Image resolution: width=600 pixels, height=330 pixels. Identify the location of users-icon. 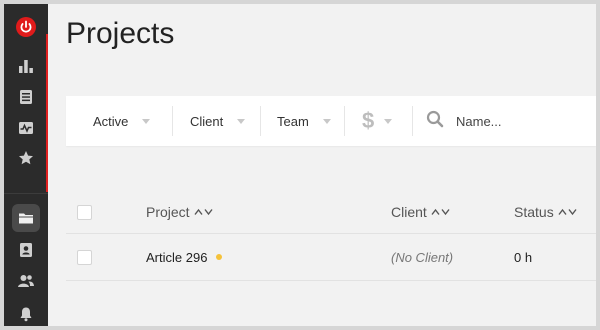
(26, 281).